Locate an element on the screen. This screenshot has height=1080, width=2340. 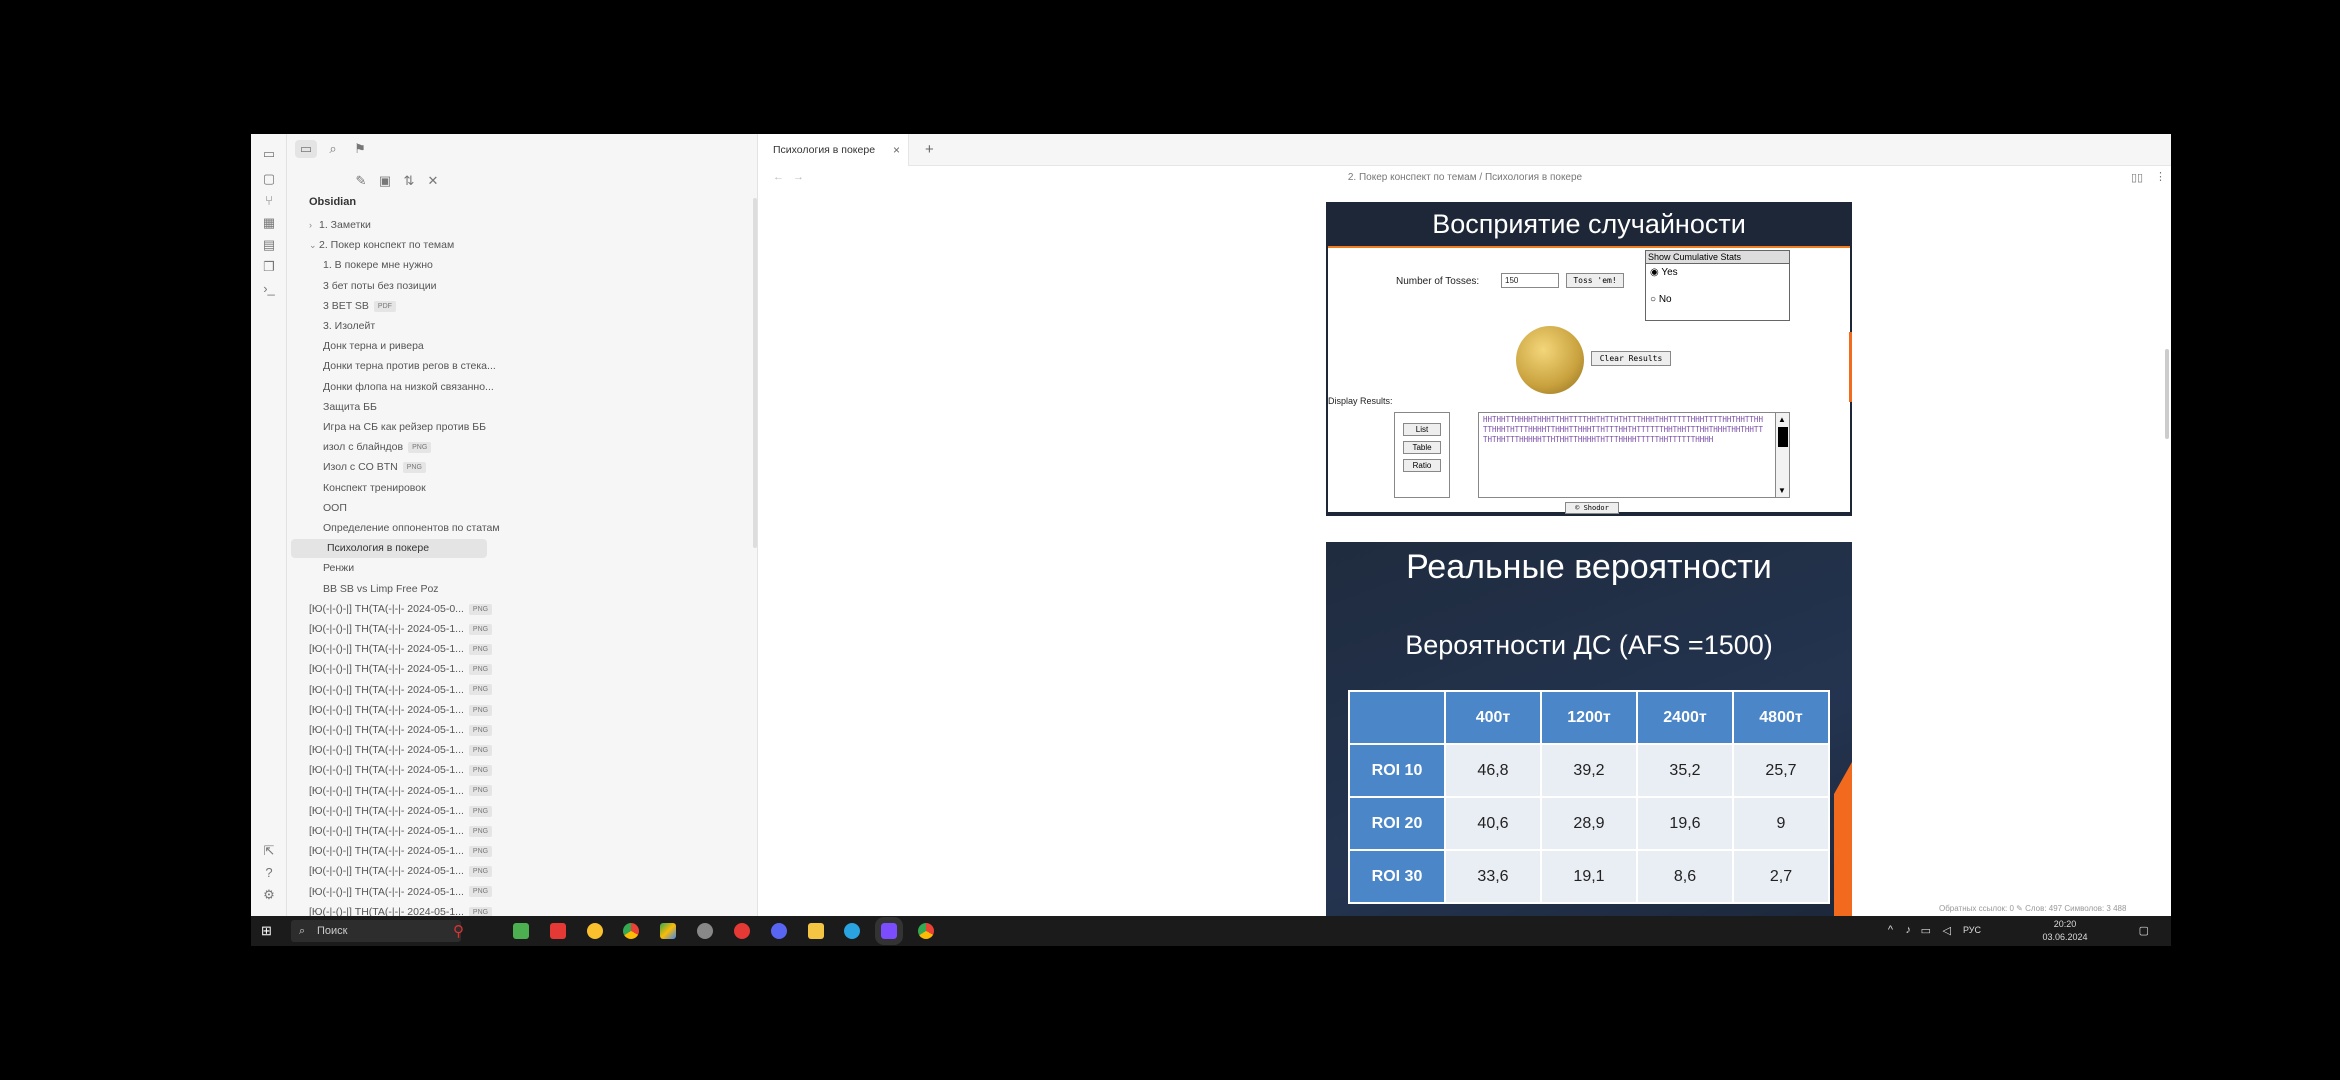
sidebar-scrollbar is located at coordinates (755, 373).